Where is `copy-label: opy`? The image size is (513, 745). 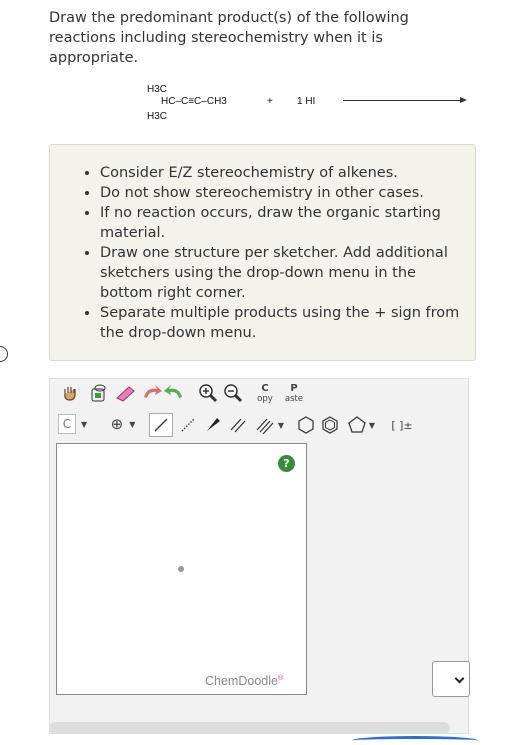
copy-label: opy is located at coordinates (265, 399).